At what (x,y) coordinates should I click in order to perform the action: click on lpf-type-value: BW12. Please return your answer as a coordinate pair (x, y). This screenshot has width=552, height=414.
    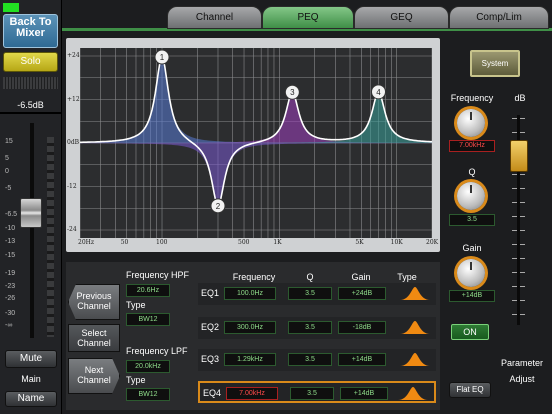
    Looking at the image, I should click on (148, 394).